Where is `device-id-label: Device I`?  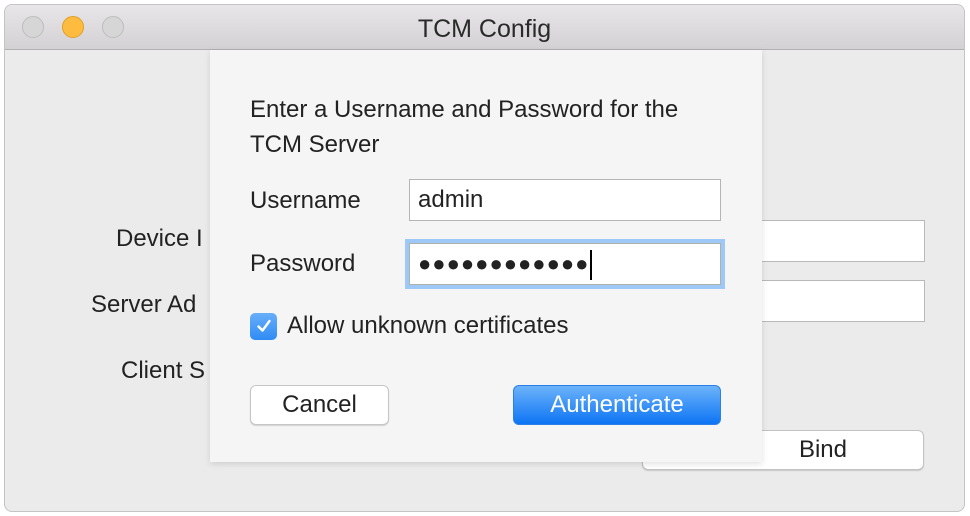
device-id-label: Device I is located at coordinates (159, 238).